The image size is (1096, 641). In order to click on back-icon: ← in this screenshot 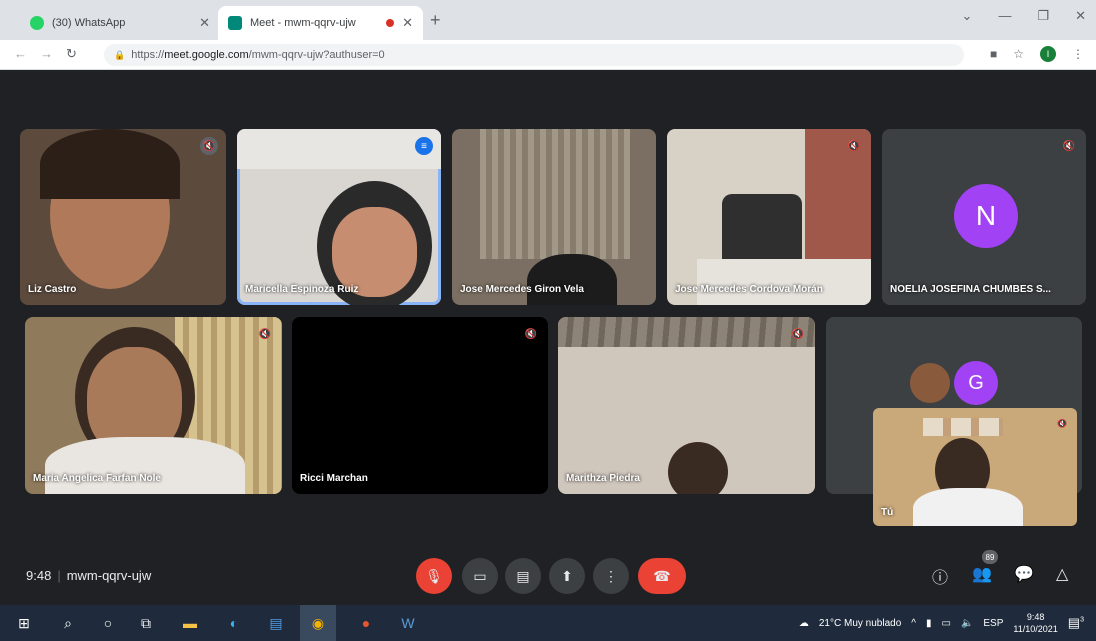, I will do `click(20, 53)`.